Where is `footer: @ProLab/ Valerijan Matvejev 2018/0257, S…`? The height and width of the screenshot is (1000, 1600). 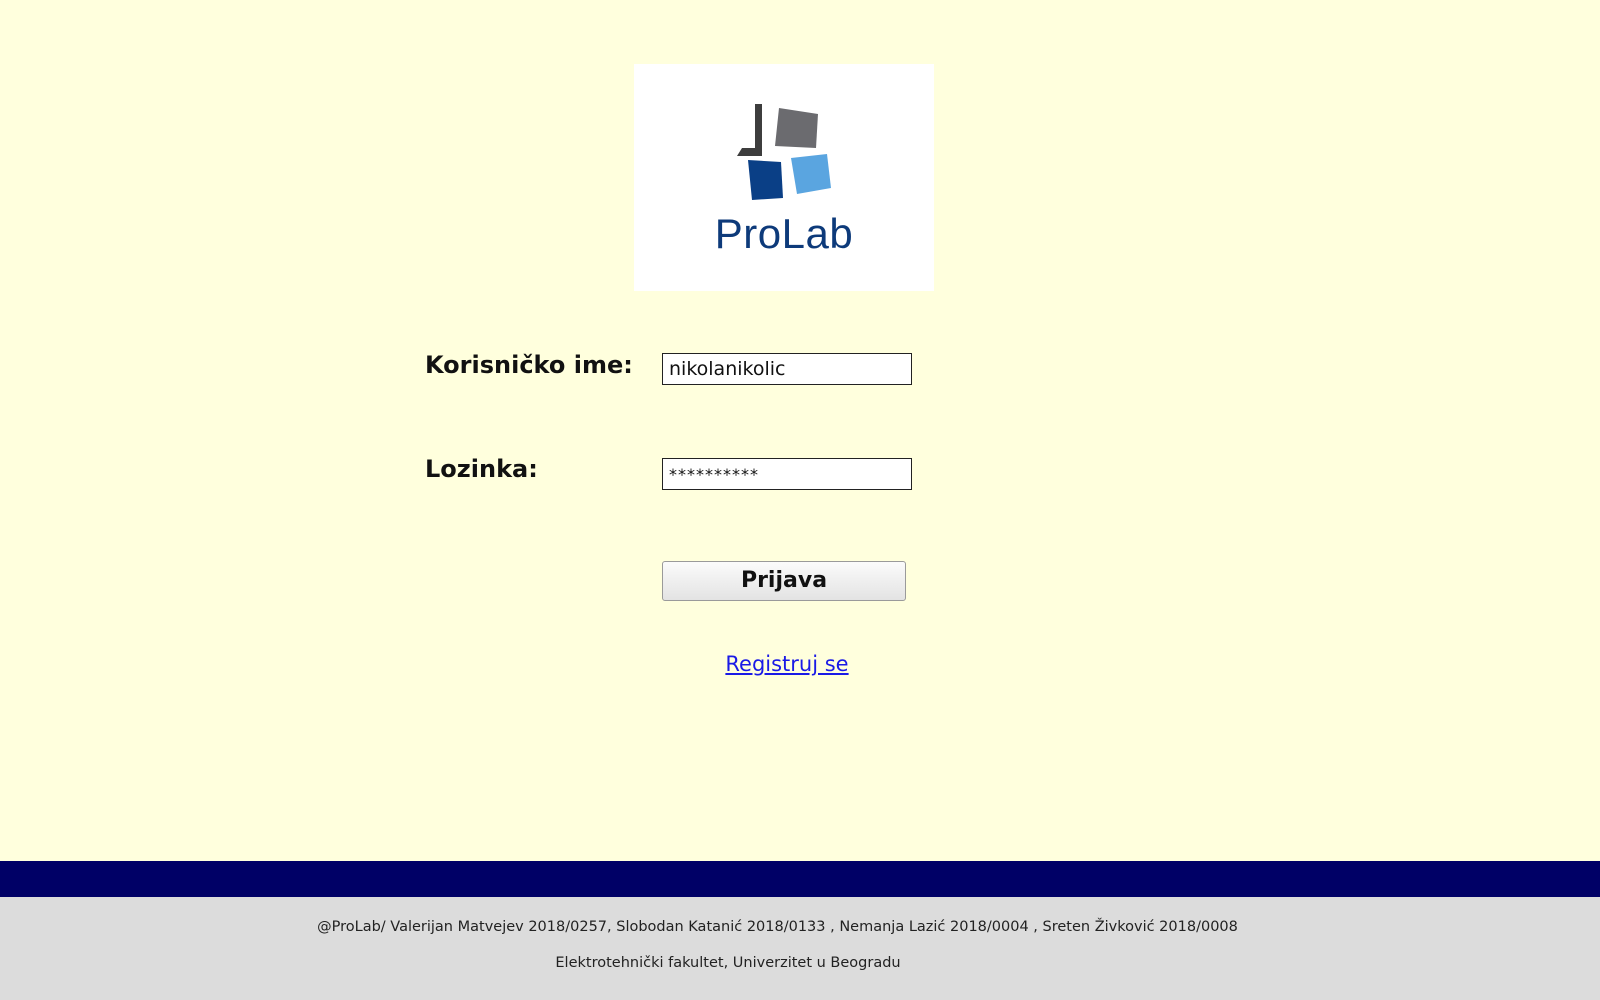
footer: @ProLab/ Valerijan Matvejev 2018/0257, S… is located at coordinates (800, 948).